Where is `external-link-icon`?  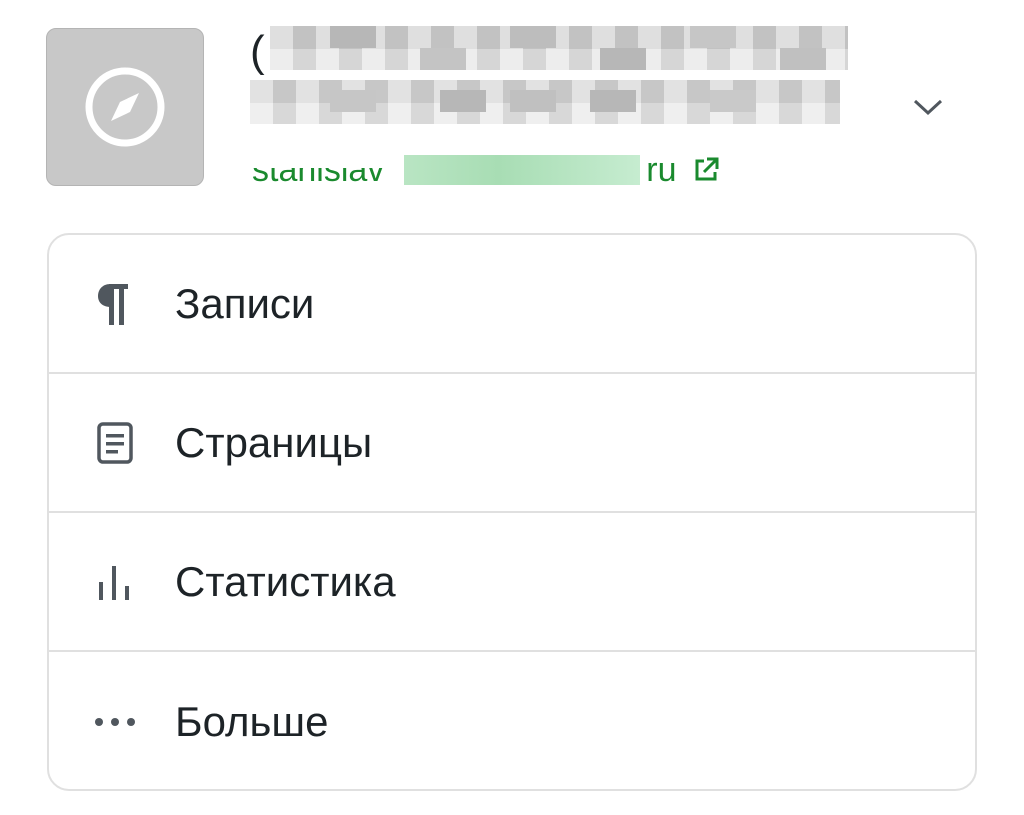
external-link-icon is located at coordinates (706, 170).